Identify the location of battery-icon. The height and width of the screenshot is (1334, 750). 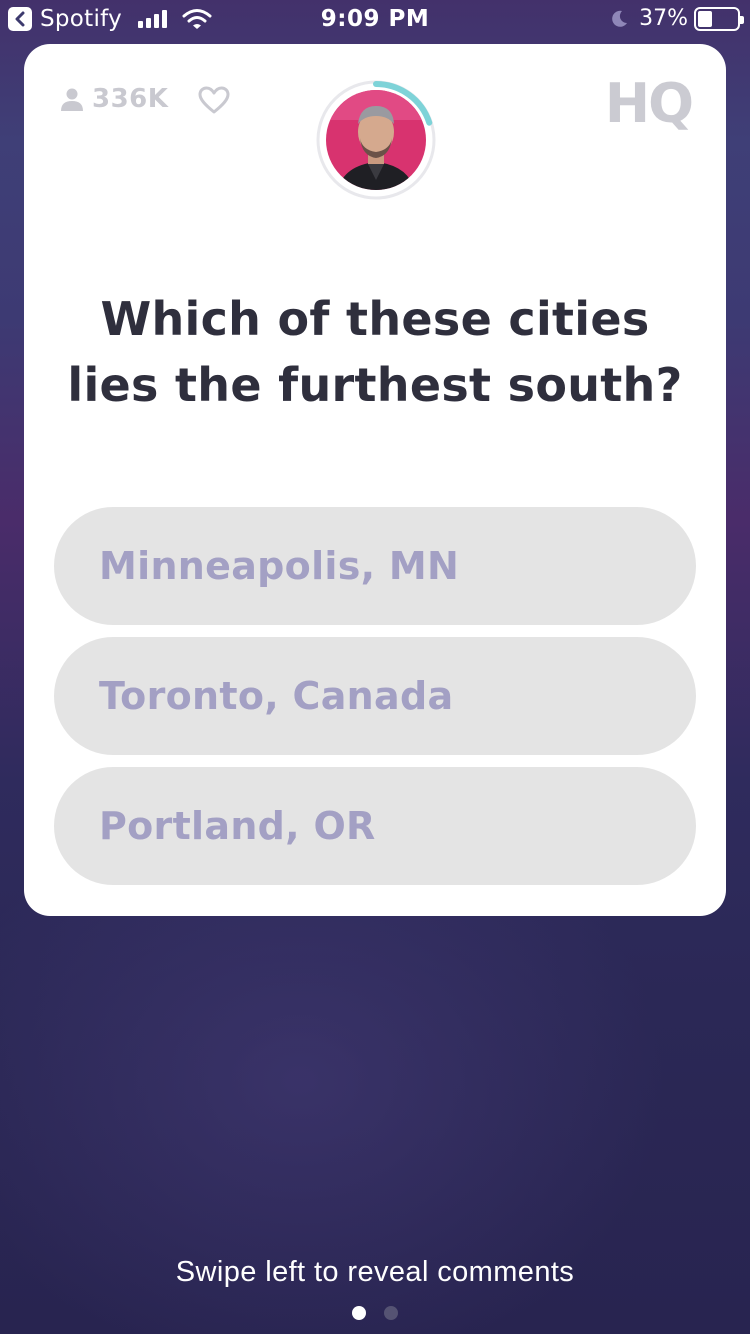
(719, 18).